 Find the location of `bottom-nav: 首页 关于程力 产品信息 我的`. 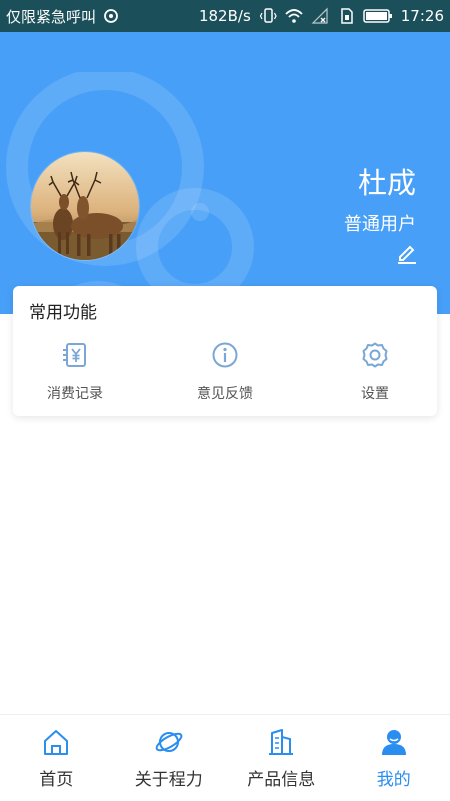

bottom-nav: 首页 关于程力 产品信息 我的 is located at coordinates (225, 757).